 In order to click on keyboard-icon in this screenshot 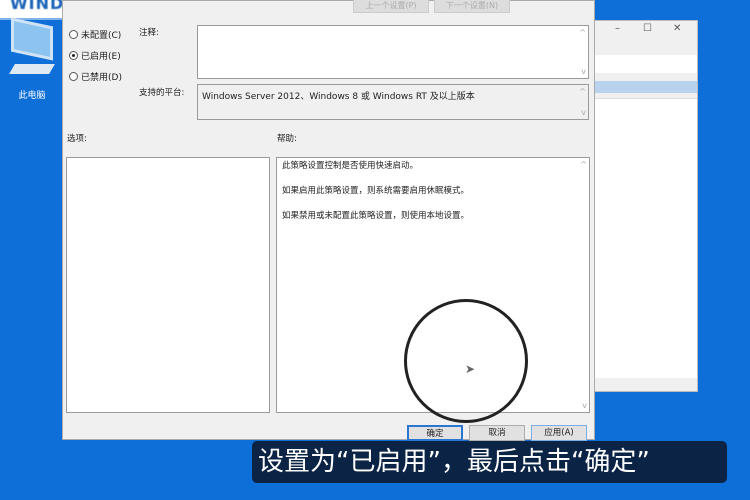, I will do `click(32, 69)`.